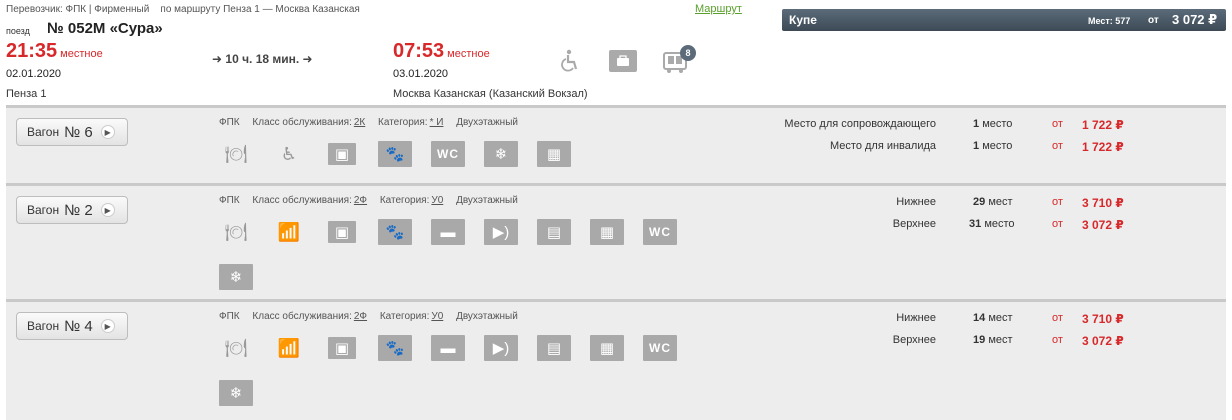 This screenshot has height=420, width=1232. I want to click on train-label: поезд, so click(18, 31).